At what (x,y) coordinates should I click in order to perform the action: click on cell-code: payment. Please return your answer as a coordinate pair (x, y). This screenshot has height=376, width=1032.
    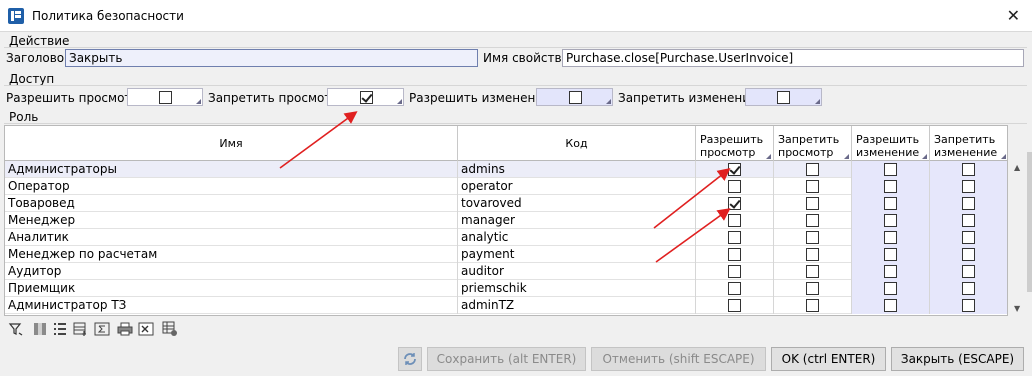
    Looking at the image, I should click on (577, 254).